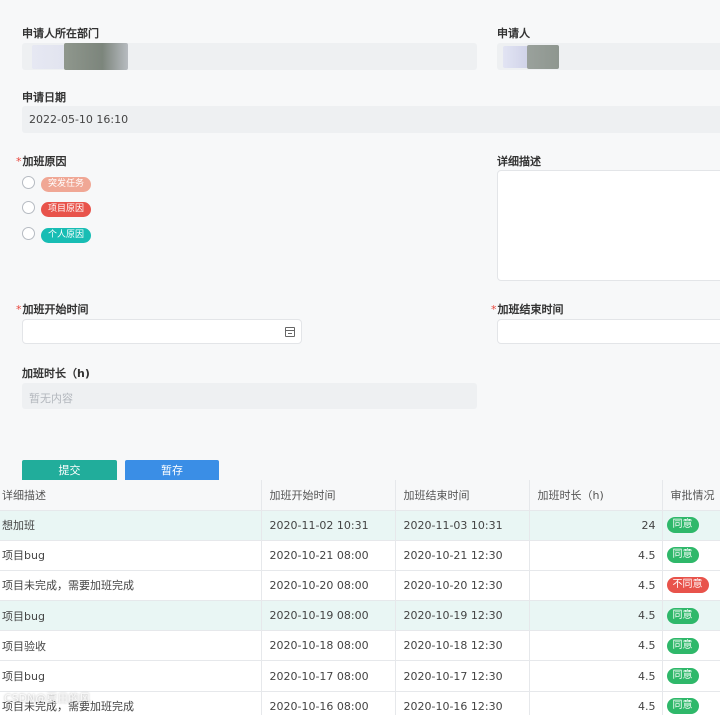 This screenshot has height=715, width=720. What do you see at coordinates (328, 703) in the screenshot?
I see `cell-start-time: 2020-10-16 08:00` at bounding box center [328, 703].